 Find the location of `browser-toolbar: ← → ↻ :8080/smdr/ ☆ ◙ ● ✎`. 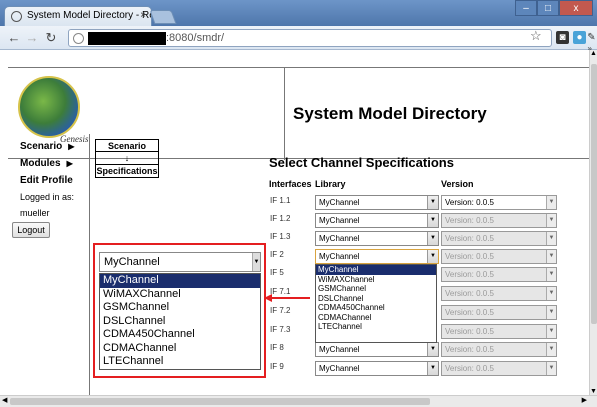

browser-toolbar: ← → ↻ :8080/smdr/ ☆ ◙ ● ✎ is located at coordinates (298, 38).